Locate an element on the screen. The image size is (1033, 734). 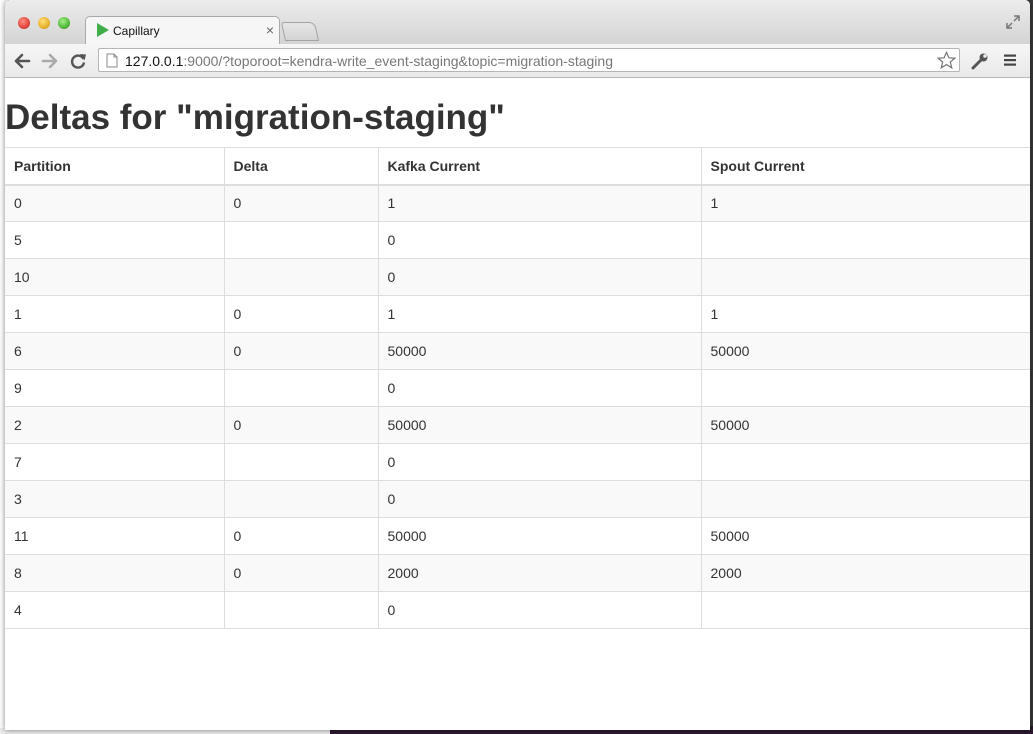
cell-partition: 3 is located at coordinates (115, 499).